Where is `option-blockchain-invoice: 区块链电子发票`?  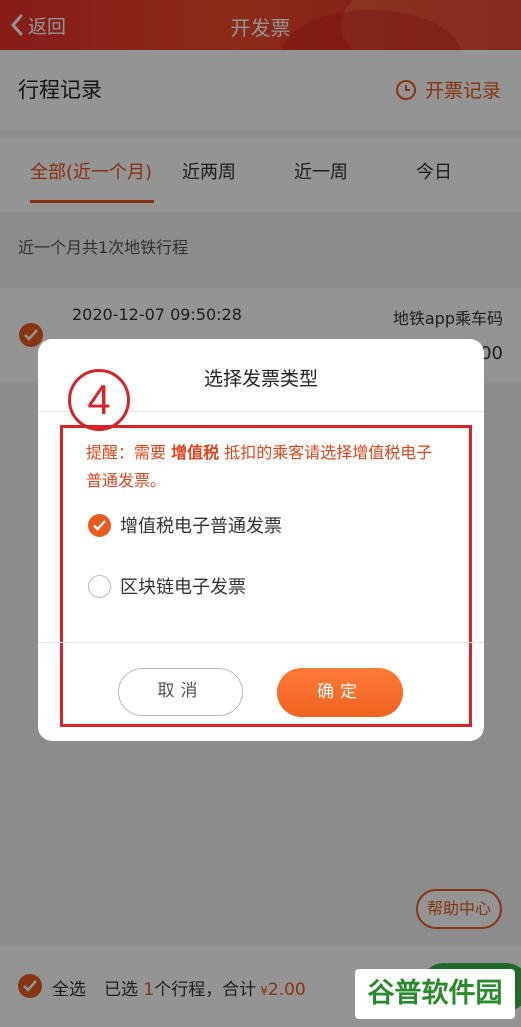
option-blockchain-invoice: 区块链电子发票 is located at coordinates (167, 586).